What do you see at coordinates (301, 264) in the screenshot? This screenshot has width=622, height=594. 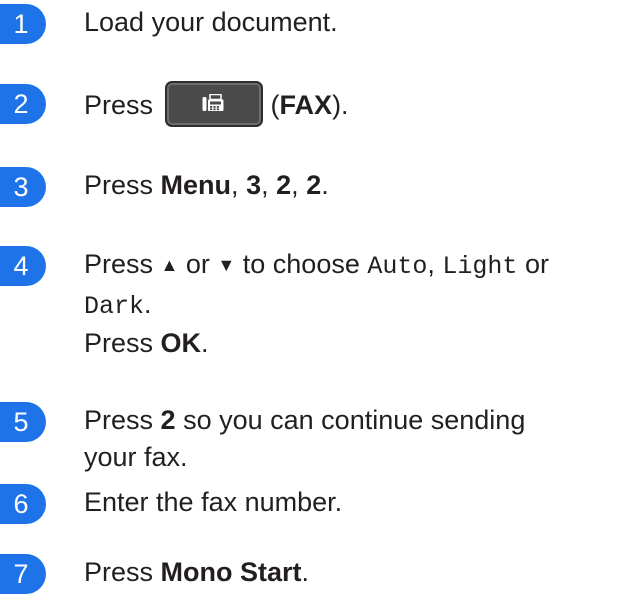 I see `to-choose-text: to choose` at bounding box center [301, 264].